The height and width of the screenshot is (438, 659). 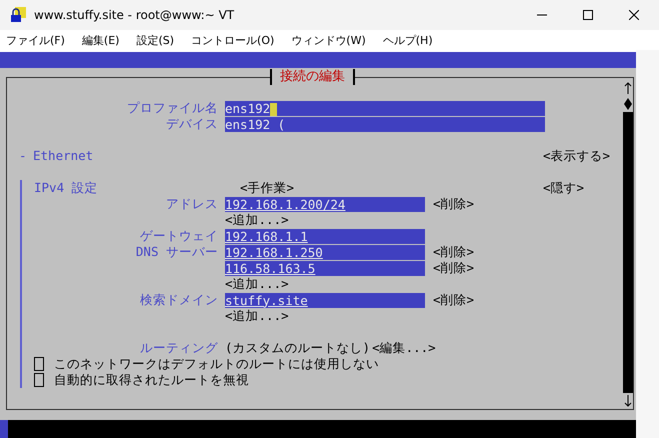 I want to click on menu-item: 設定(S), so click(x=155, y=40).